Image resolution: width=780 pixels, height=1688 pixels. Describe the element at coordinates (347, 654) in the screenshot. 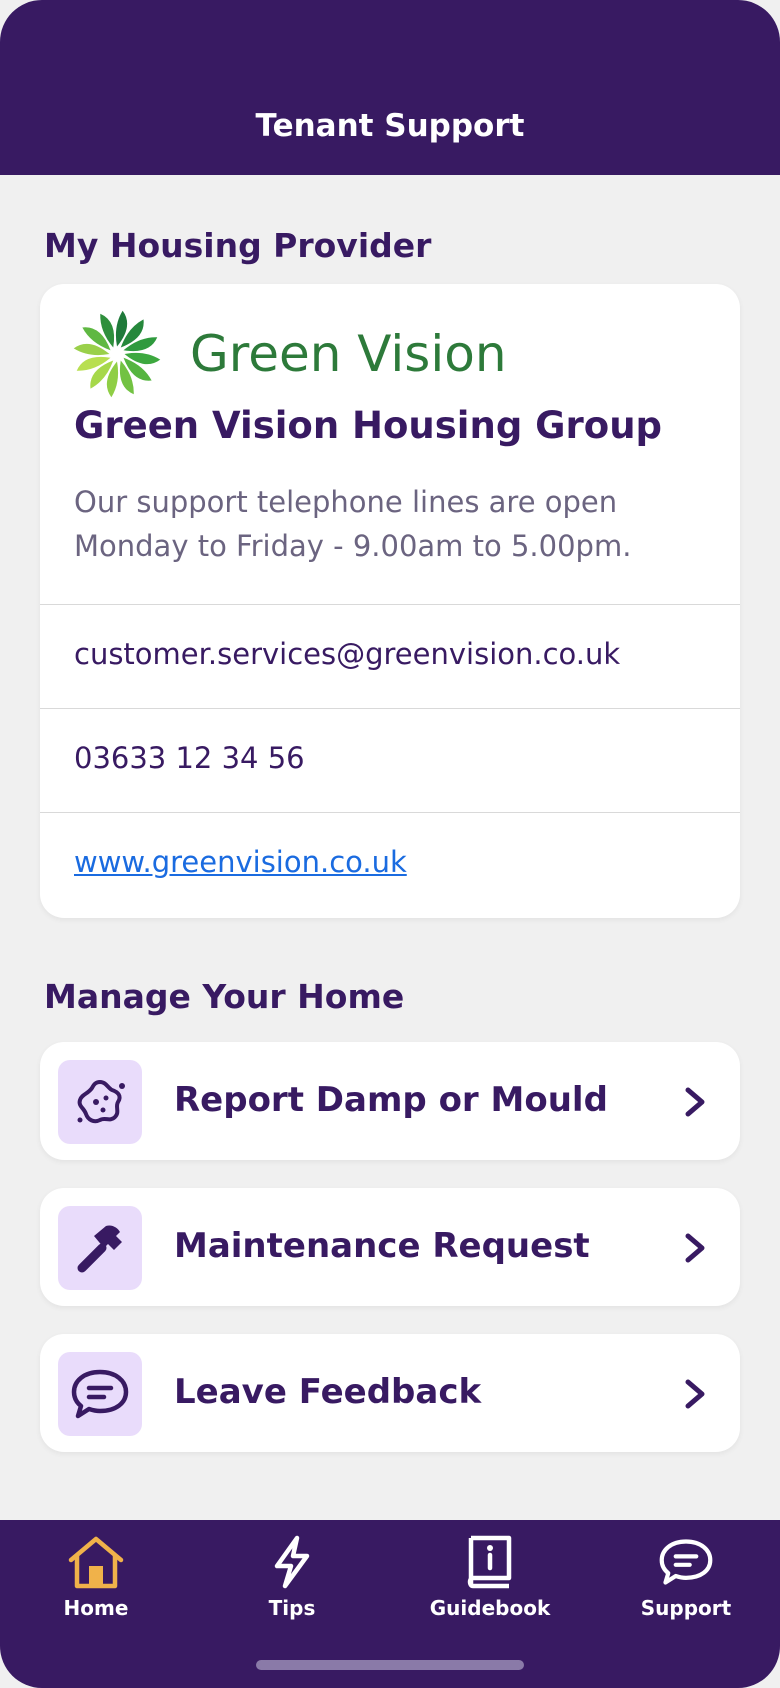

I see `email-text: customer.services@greenvision.co.uk` at that location.